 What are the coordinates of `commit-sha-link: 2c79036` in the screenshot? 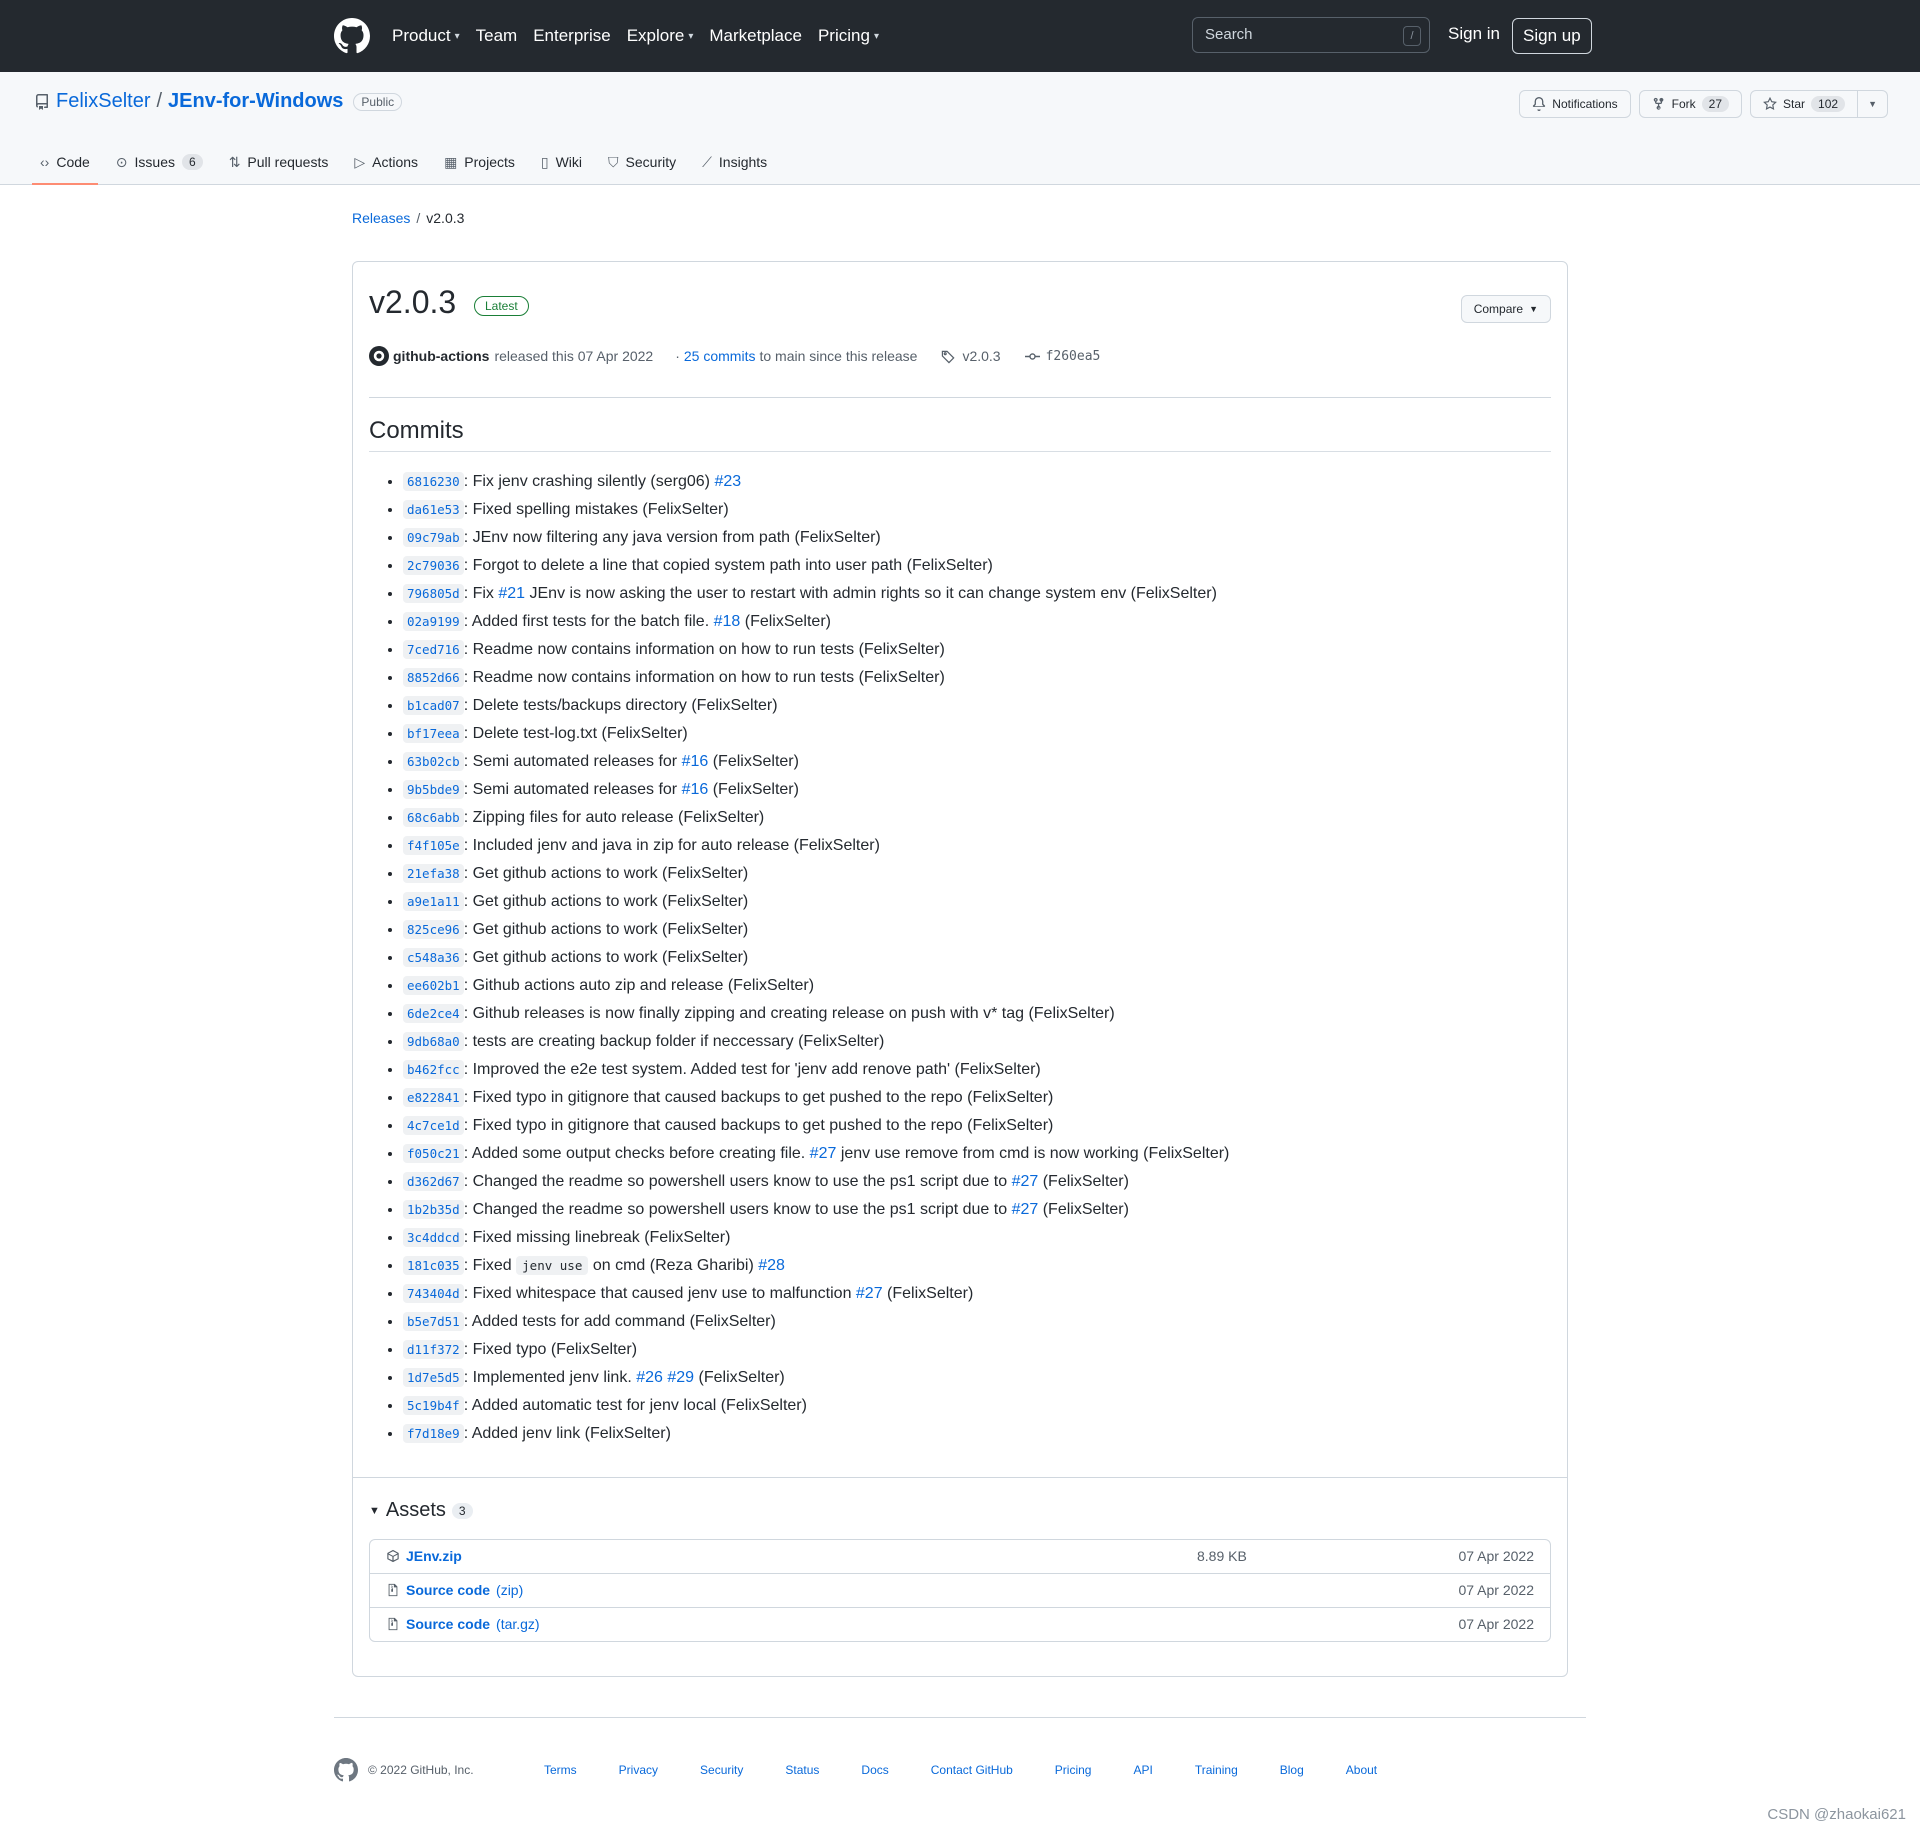 It's located at (433, 565).